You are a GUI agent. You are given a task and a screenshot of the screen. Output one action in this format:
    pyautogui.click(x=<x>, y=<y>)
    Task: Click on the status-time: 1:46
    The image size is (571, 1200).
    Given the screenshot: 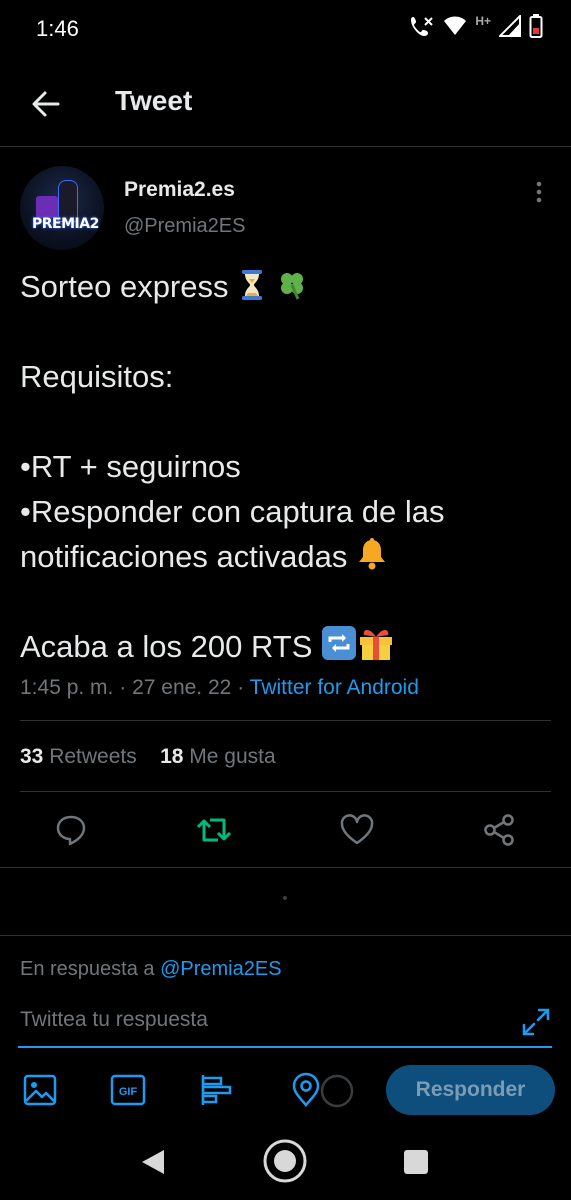 What is the action you would take?
    pyautogui.click(x=57, y=28)
    